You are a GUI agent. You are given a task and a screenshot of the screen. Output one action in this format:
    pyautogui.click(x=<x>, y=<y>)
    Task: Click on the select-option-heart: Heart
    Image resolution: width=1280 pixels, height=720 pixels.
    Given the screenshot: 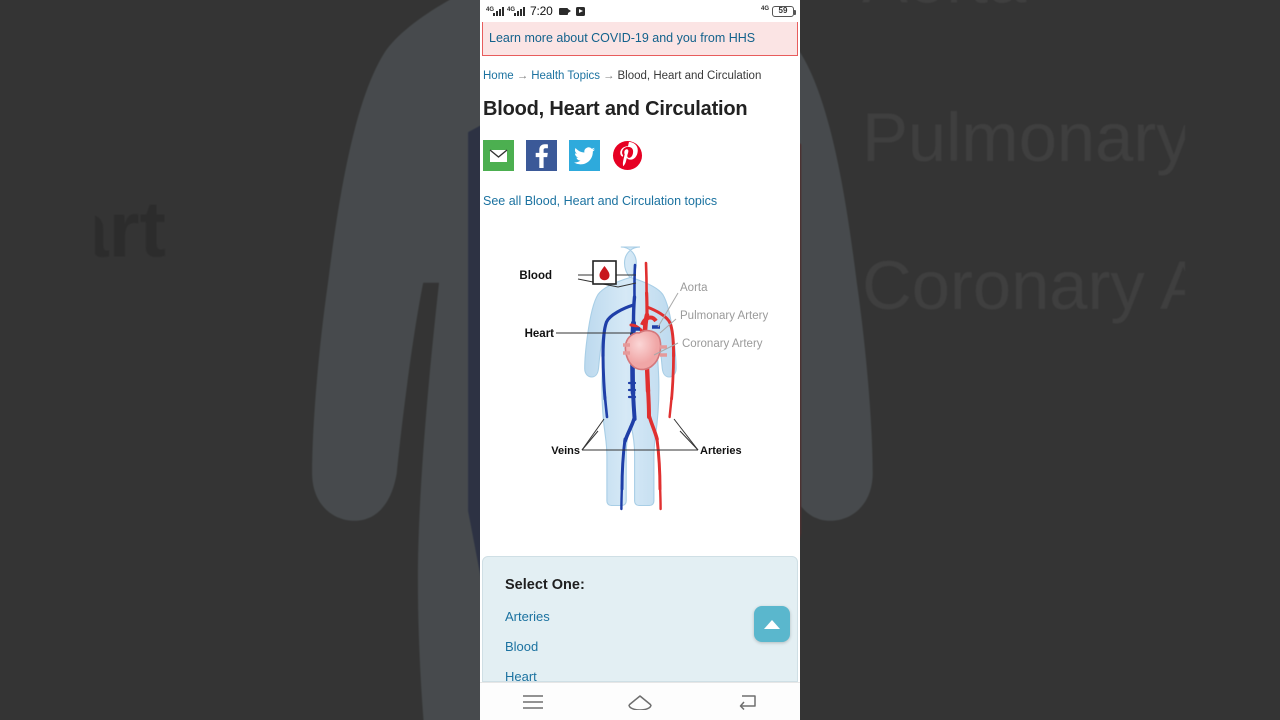 What is the action you would take?
    pyautogui.click(x=521, y=675)
    